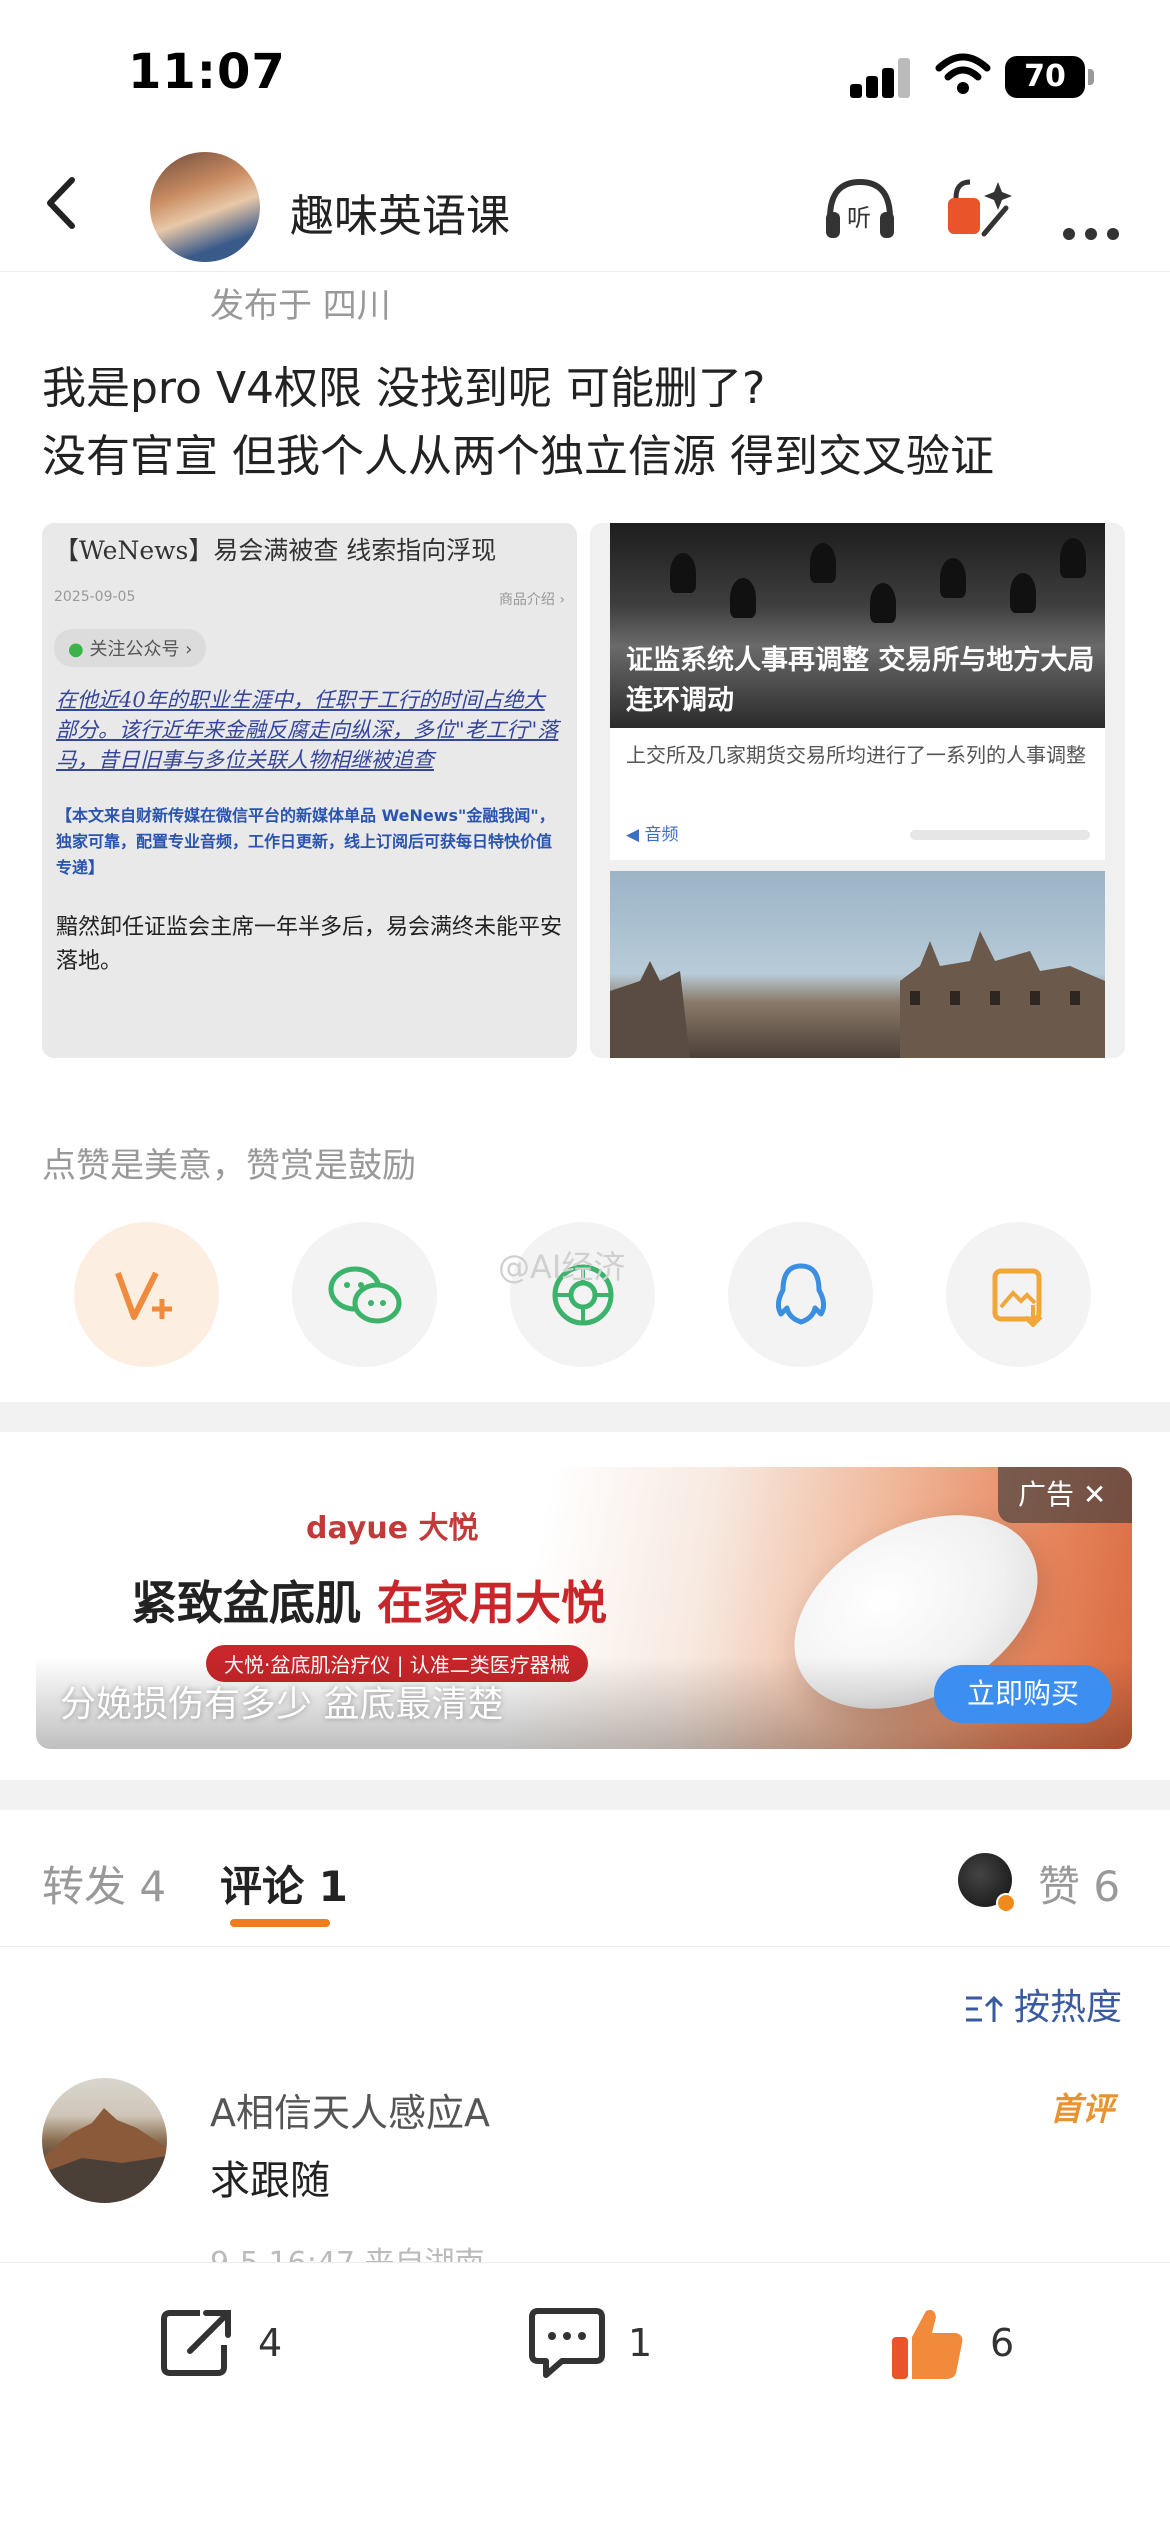  I want to click on sort-button: 按热度, so click(1043, 2004).